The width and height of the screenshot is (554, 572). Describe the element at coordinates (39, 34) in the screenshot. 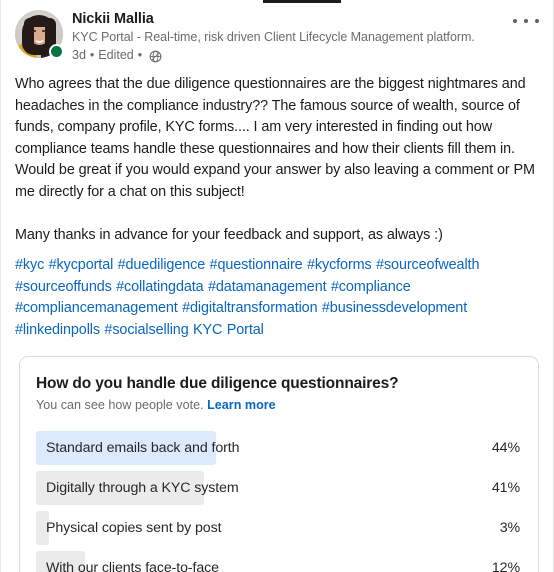

I see `avatar` at that location.